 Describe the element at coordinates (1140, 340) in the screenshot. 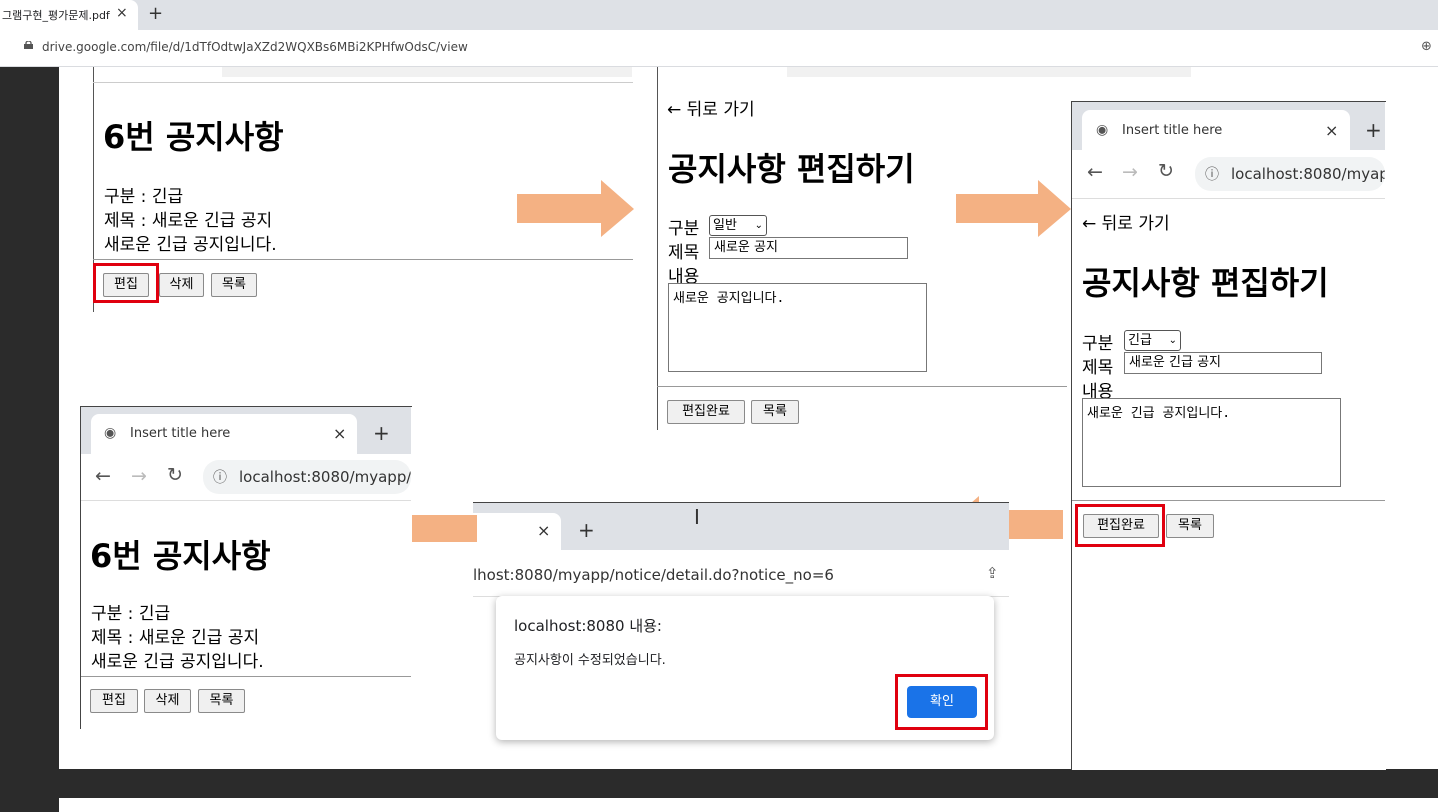

I see `panel3-category-value: 긴급` at that location.